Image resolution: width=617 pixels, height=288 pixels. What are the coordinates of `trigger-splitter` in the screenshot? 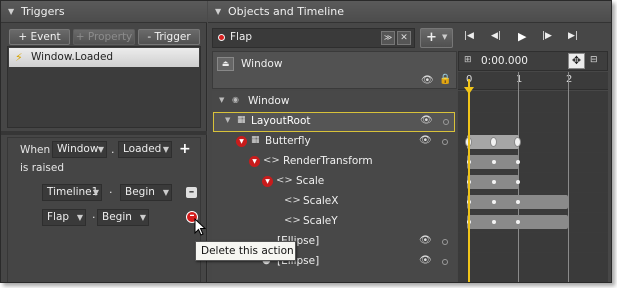 It's located at (104, 133).